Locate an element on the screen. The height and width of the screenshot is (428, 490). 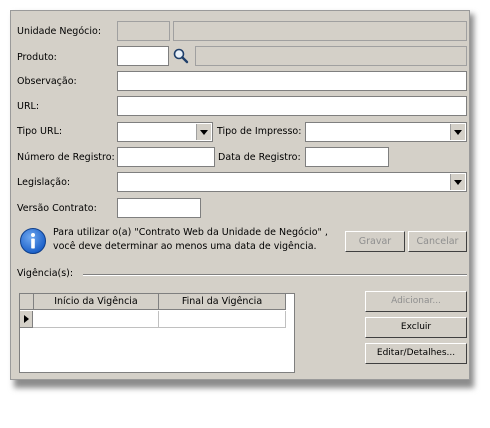
cancelar-button: Cancelar is located at coordinates (437, 241).